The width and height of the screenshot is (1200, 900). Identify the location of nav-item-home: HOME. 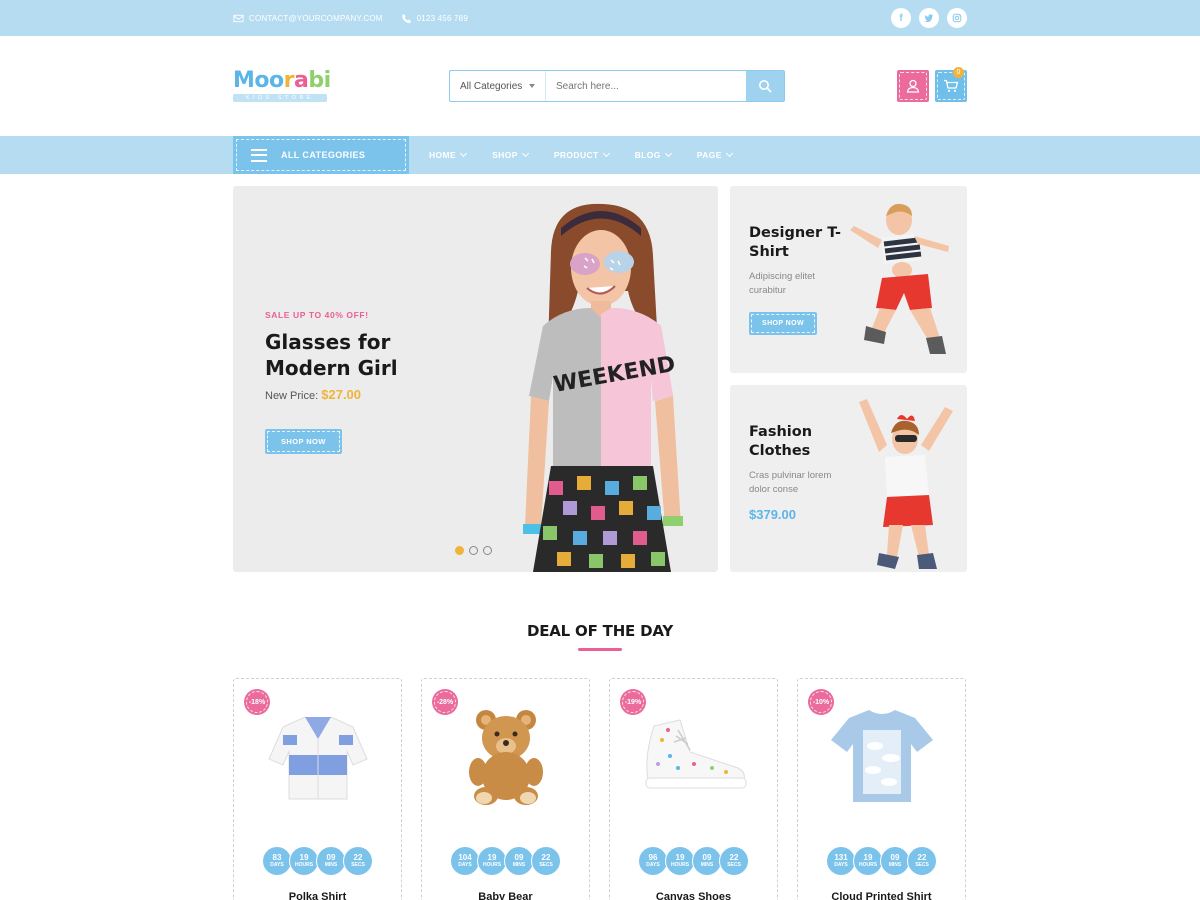
(448, 154).